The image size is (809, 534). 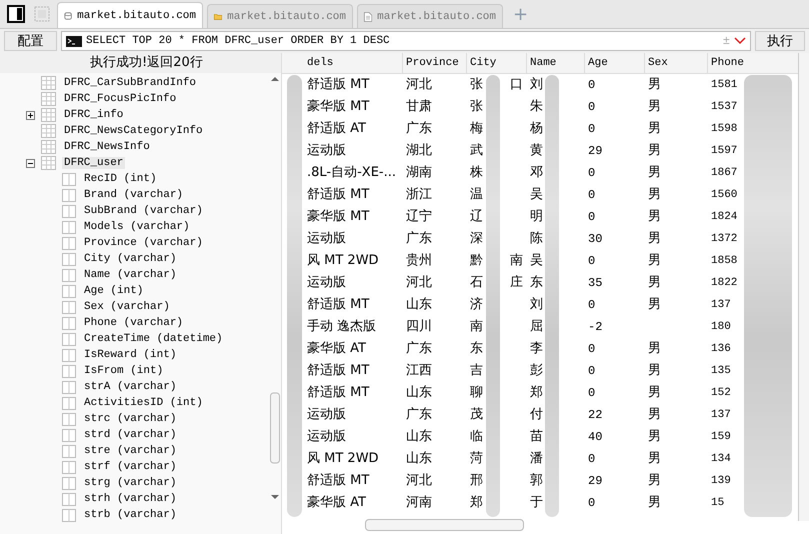 I want to click on column-header: Province, so click(x=435, y=63).